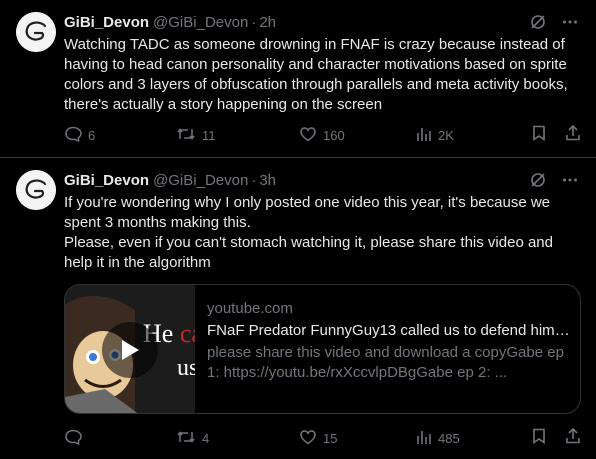 This screenshot has height=459, width=596. I want to click on repost-button: 4, so click(192, 438).